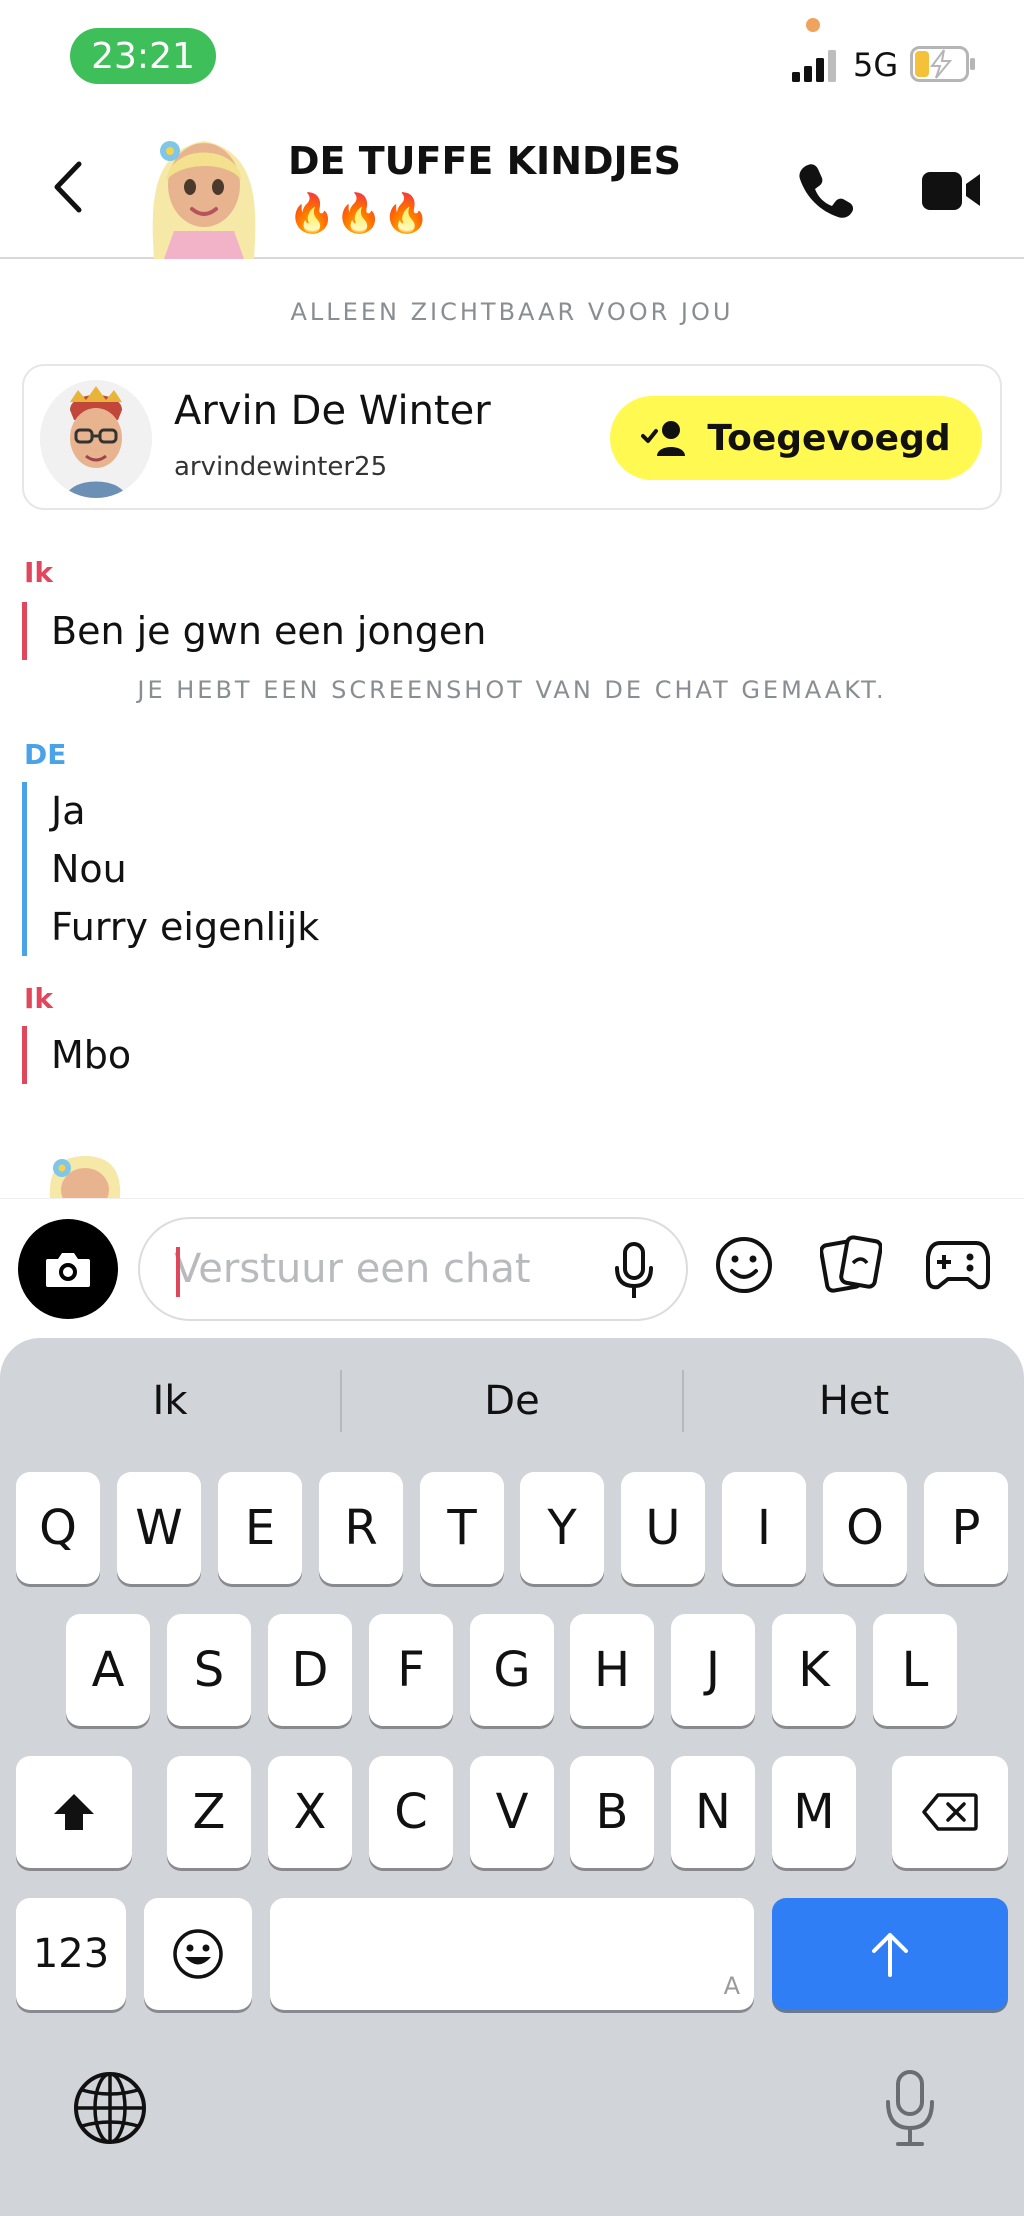 This screenshot has height=2216, width=1024. What do you see at coordinates (281, 467) in the screenshot?
I see `friend-username: arvindewinter25` at bounding box center [281, 467].